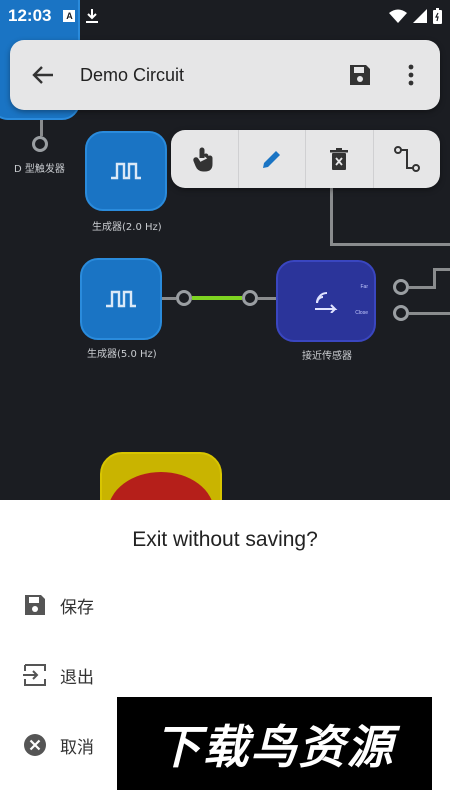 The height and width of the screenshot is (800, 450). I want to click on proximity-close-output-pin, so click(401, 313).